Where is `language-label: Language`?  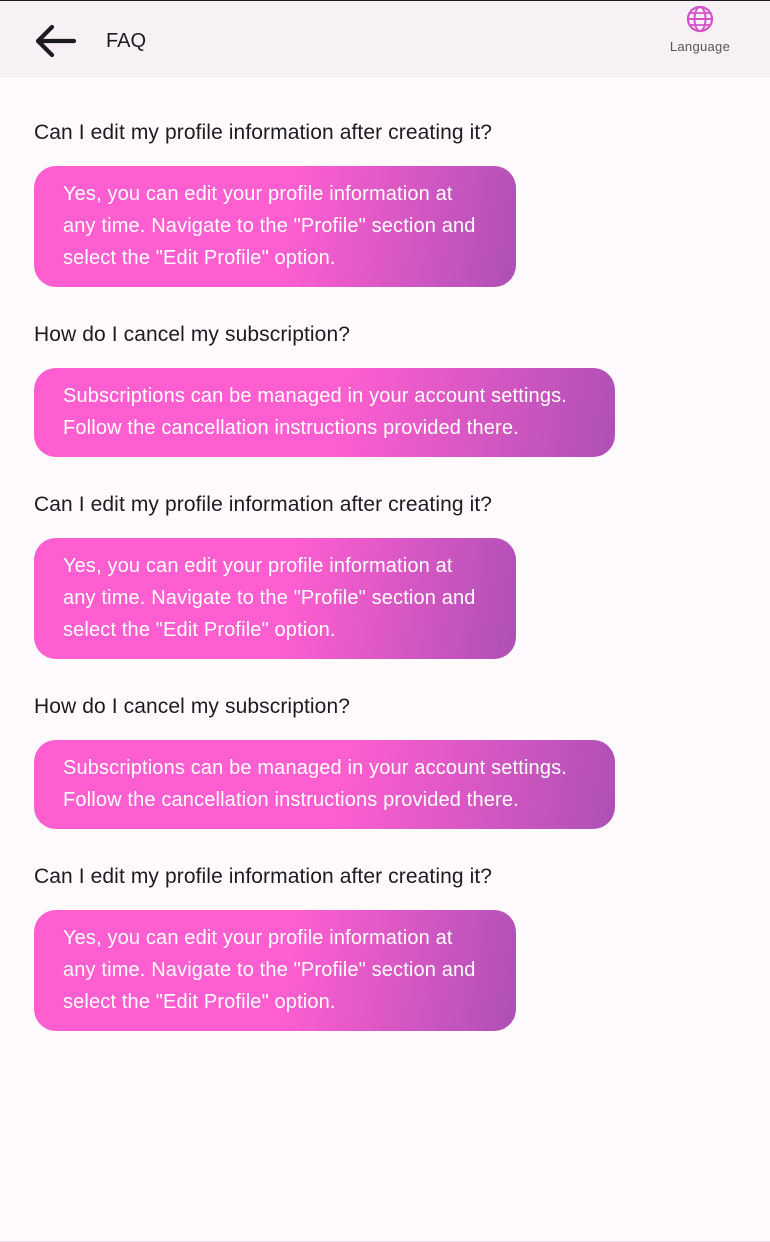 language-label: Language is located at coordinates (700, 46).